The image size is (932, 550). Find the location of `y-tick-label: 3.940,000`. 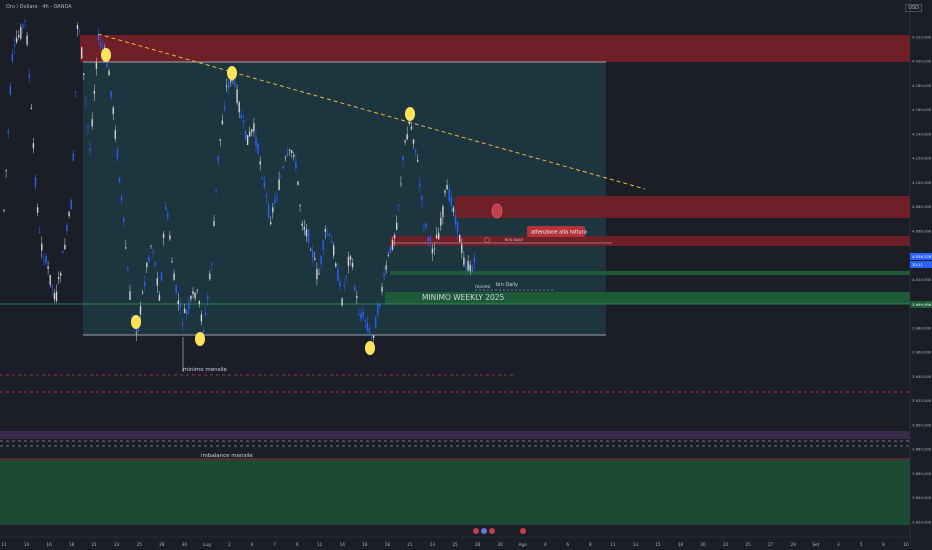

y-tick-label: 3.940,000 is located at coordinates (922, 376).